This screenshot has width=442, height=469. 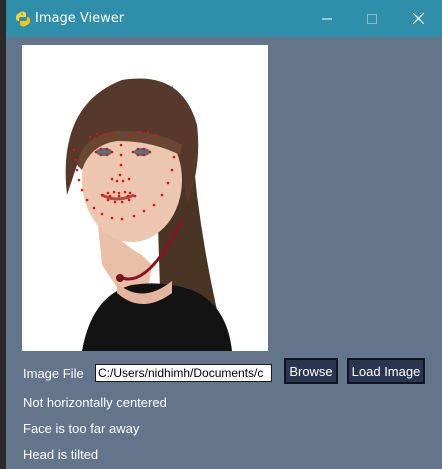 I want to click on load-image-button: Load Image, so click(x=386, y=371).